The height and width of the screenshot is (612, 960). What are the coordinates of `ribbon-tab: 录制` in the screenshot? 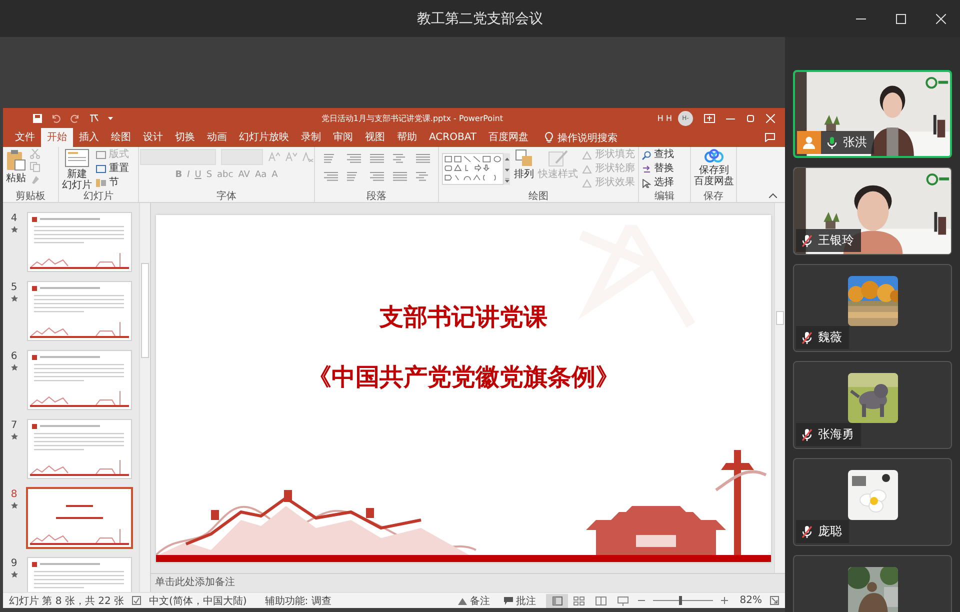 It's located at (311, 137).